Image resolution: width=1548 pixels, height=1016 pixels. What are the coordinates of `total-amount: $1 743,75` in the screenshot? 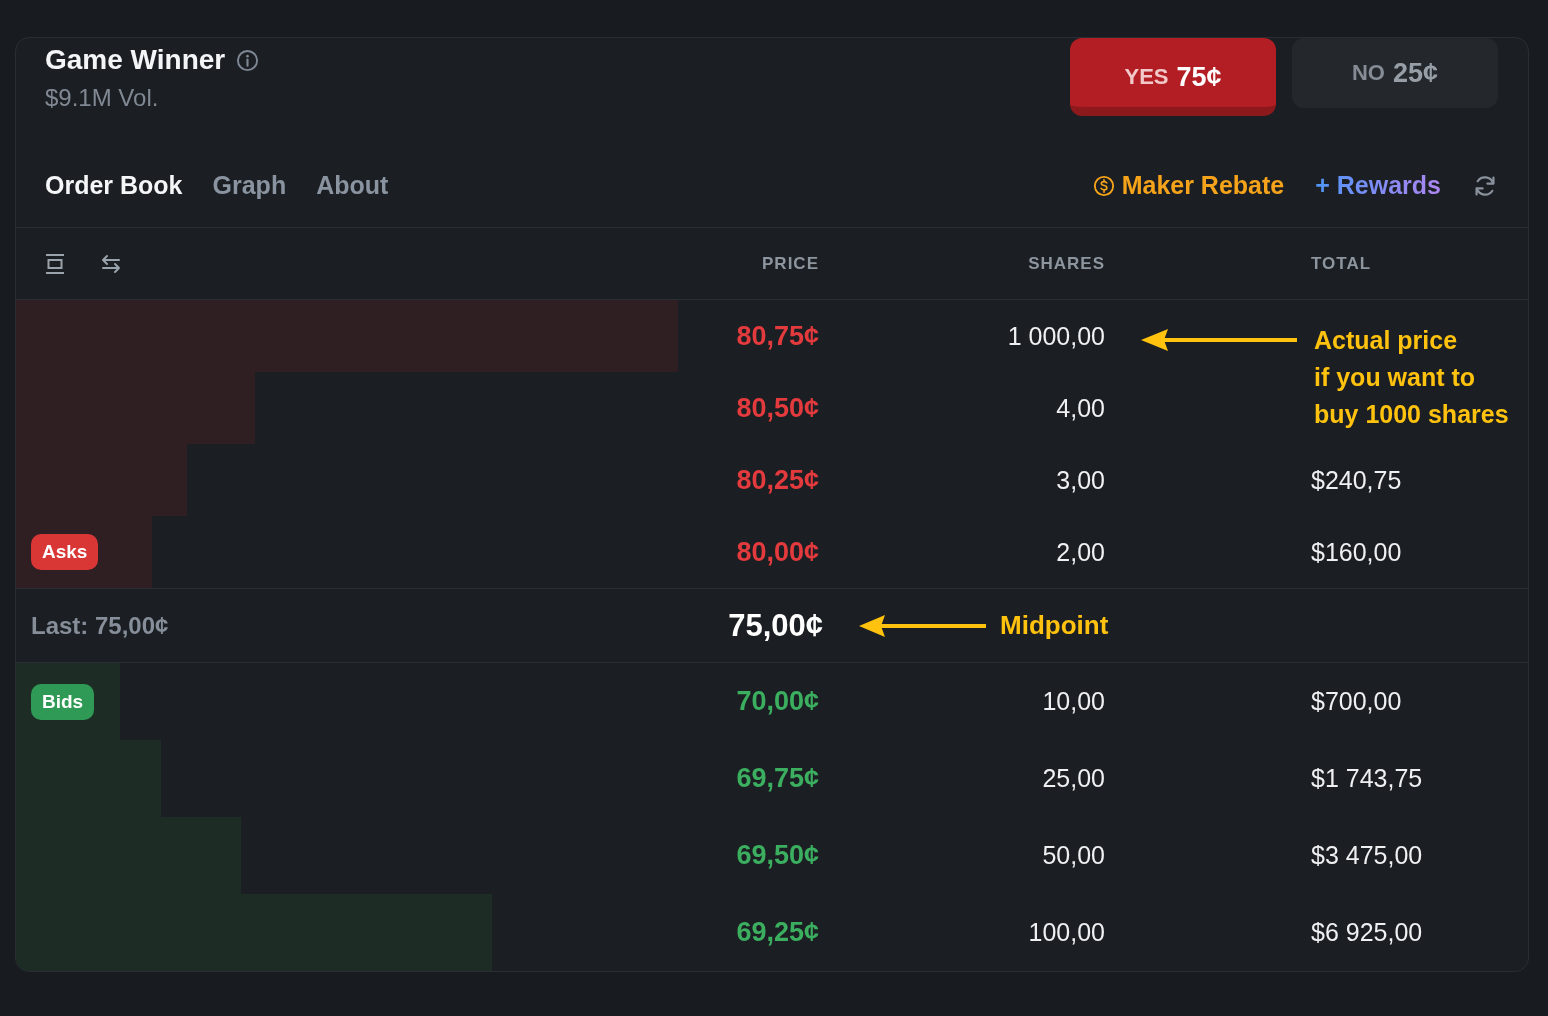 It's located at (1367, 778).